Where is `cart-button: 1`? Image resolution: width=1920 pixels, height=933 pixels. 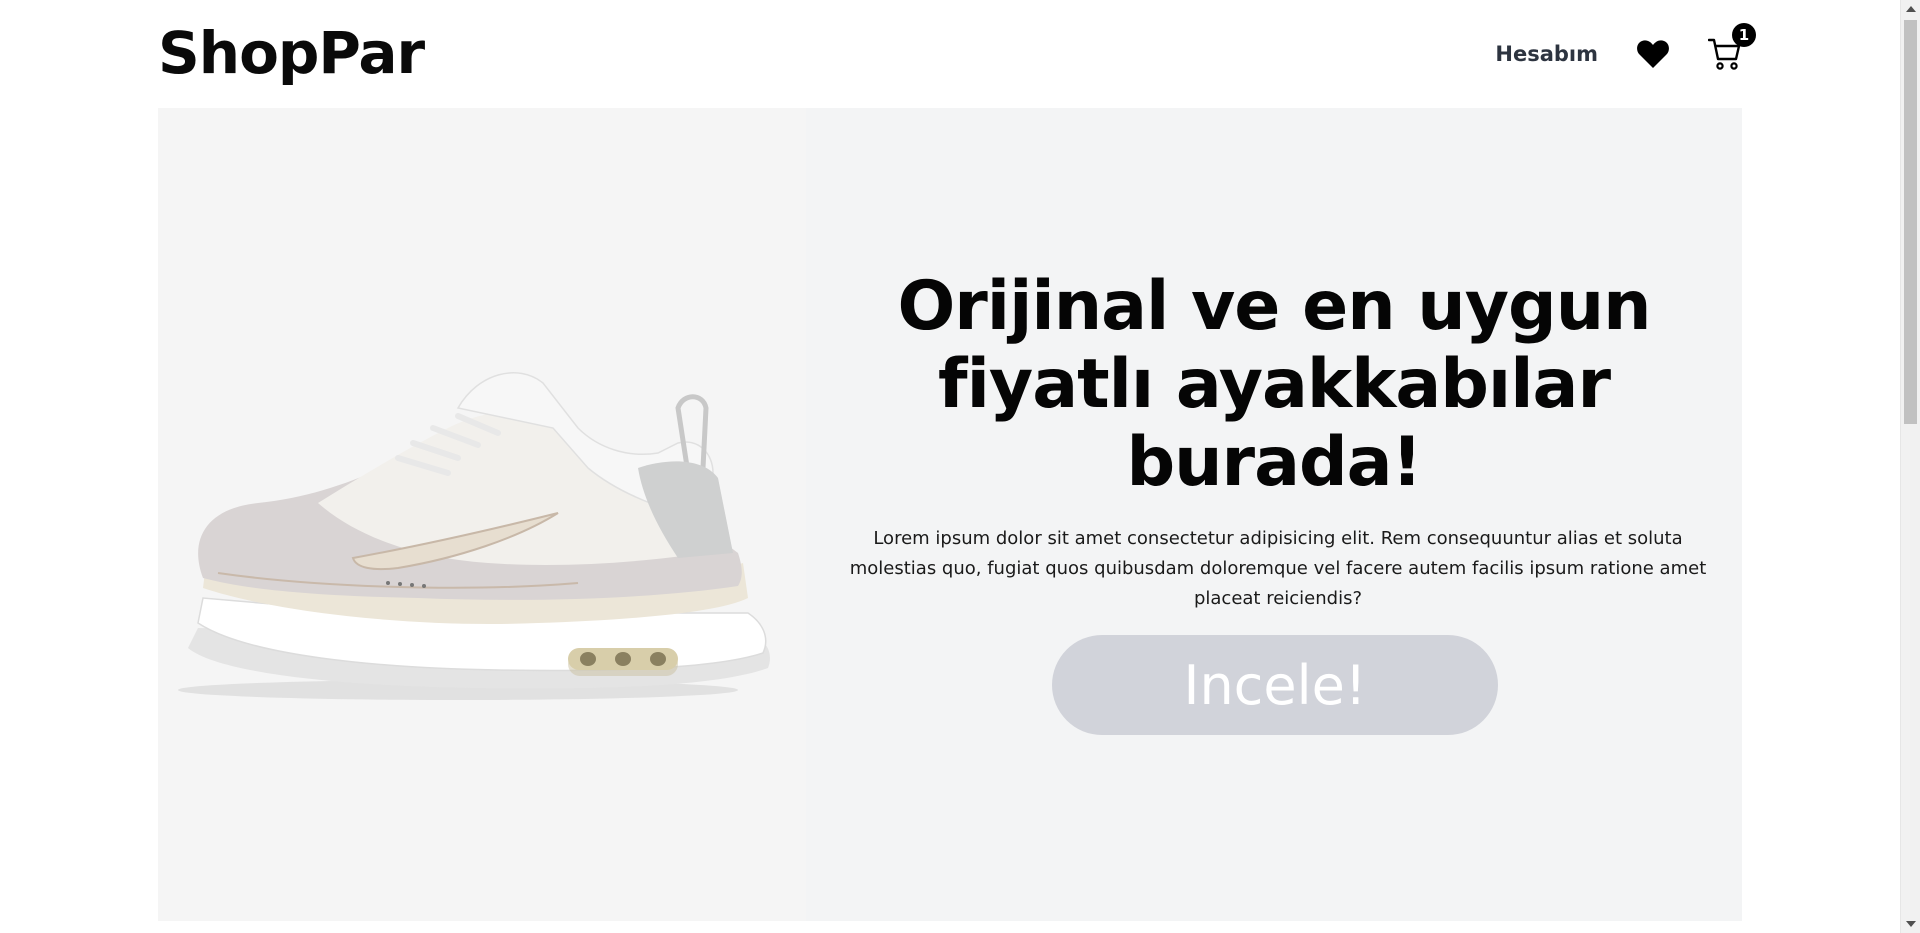 cart-button: 1 is located at coordinates (1732, 47).